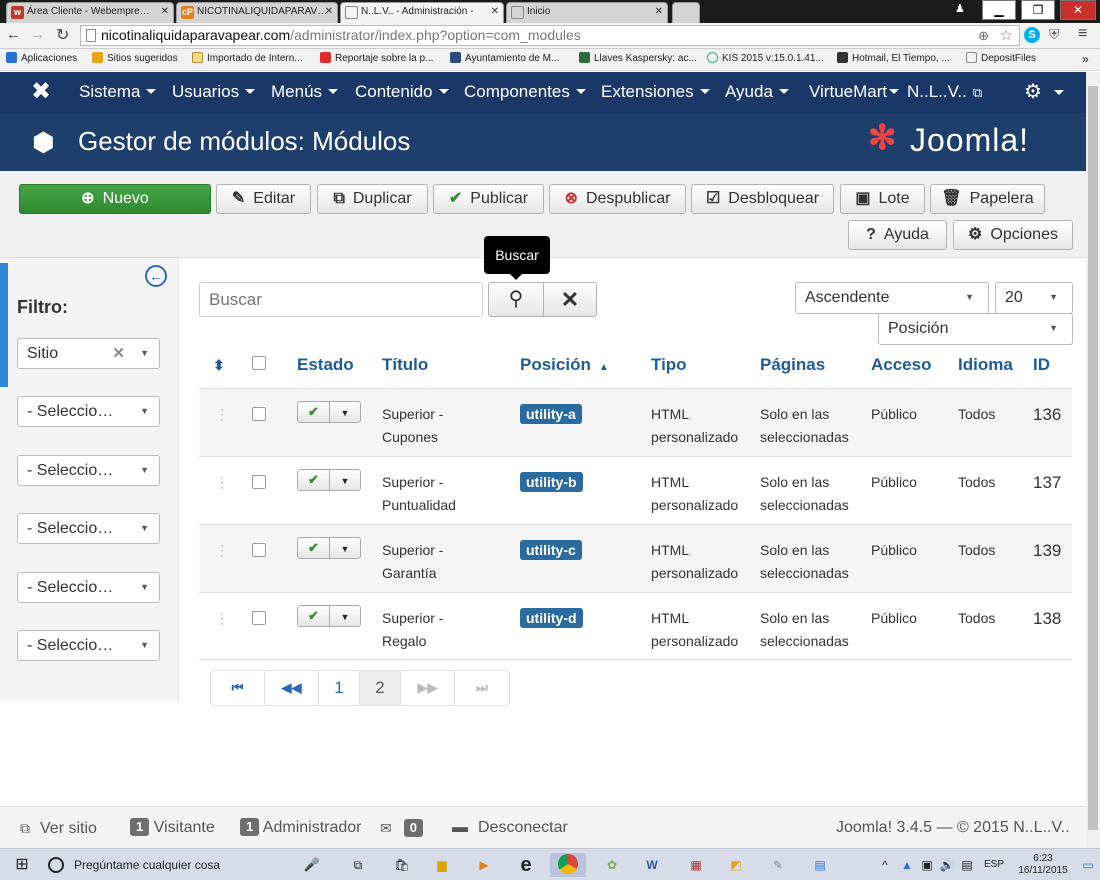 This screenshot has width=1100, height=880. I want to click on settings-menu: ⚙, so click(1044, 92).